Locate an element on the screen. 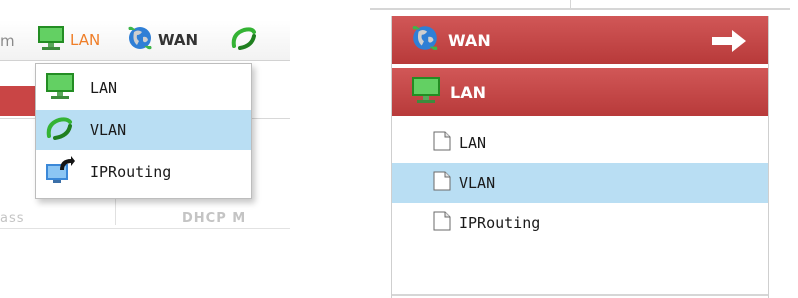 The height and width of the screenshot is (298, 798). menu-lan: LAN is located at coordinates (68, 40).